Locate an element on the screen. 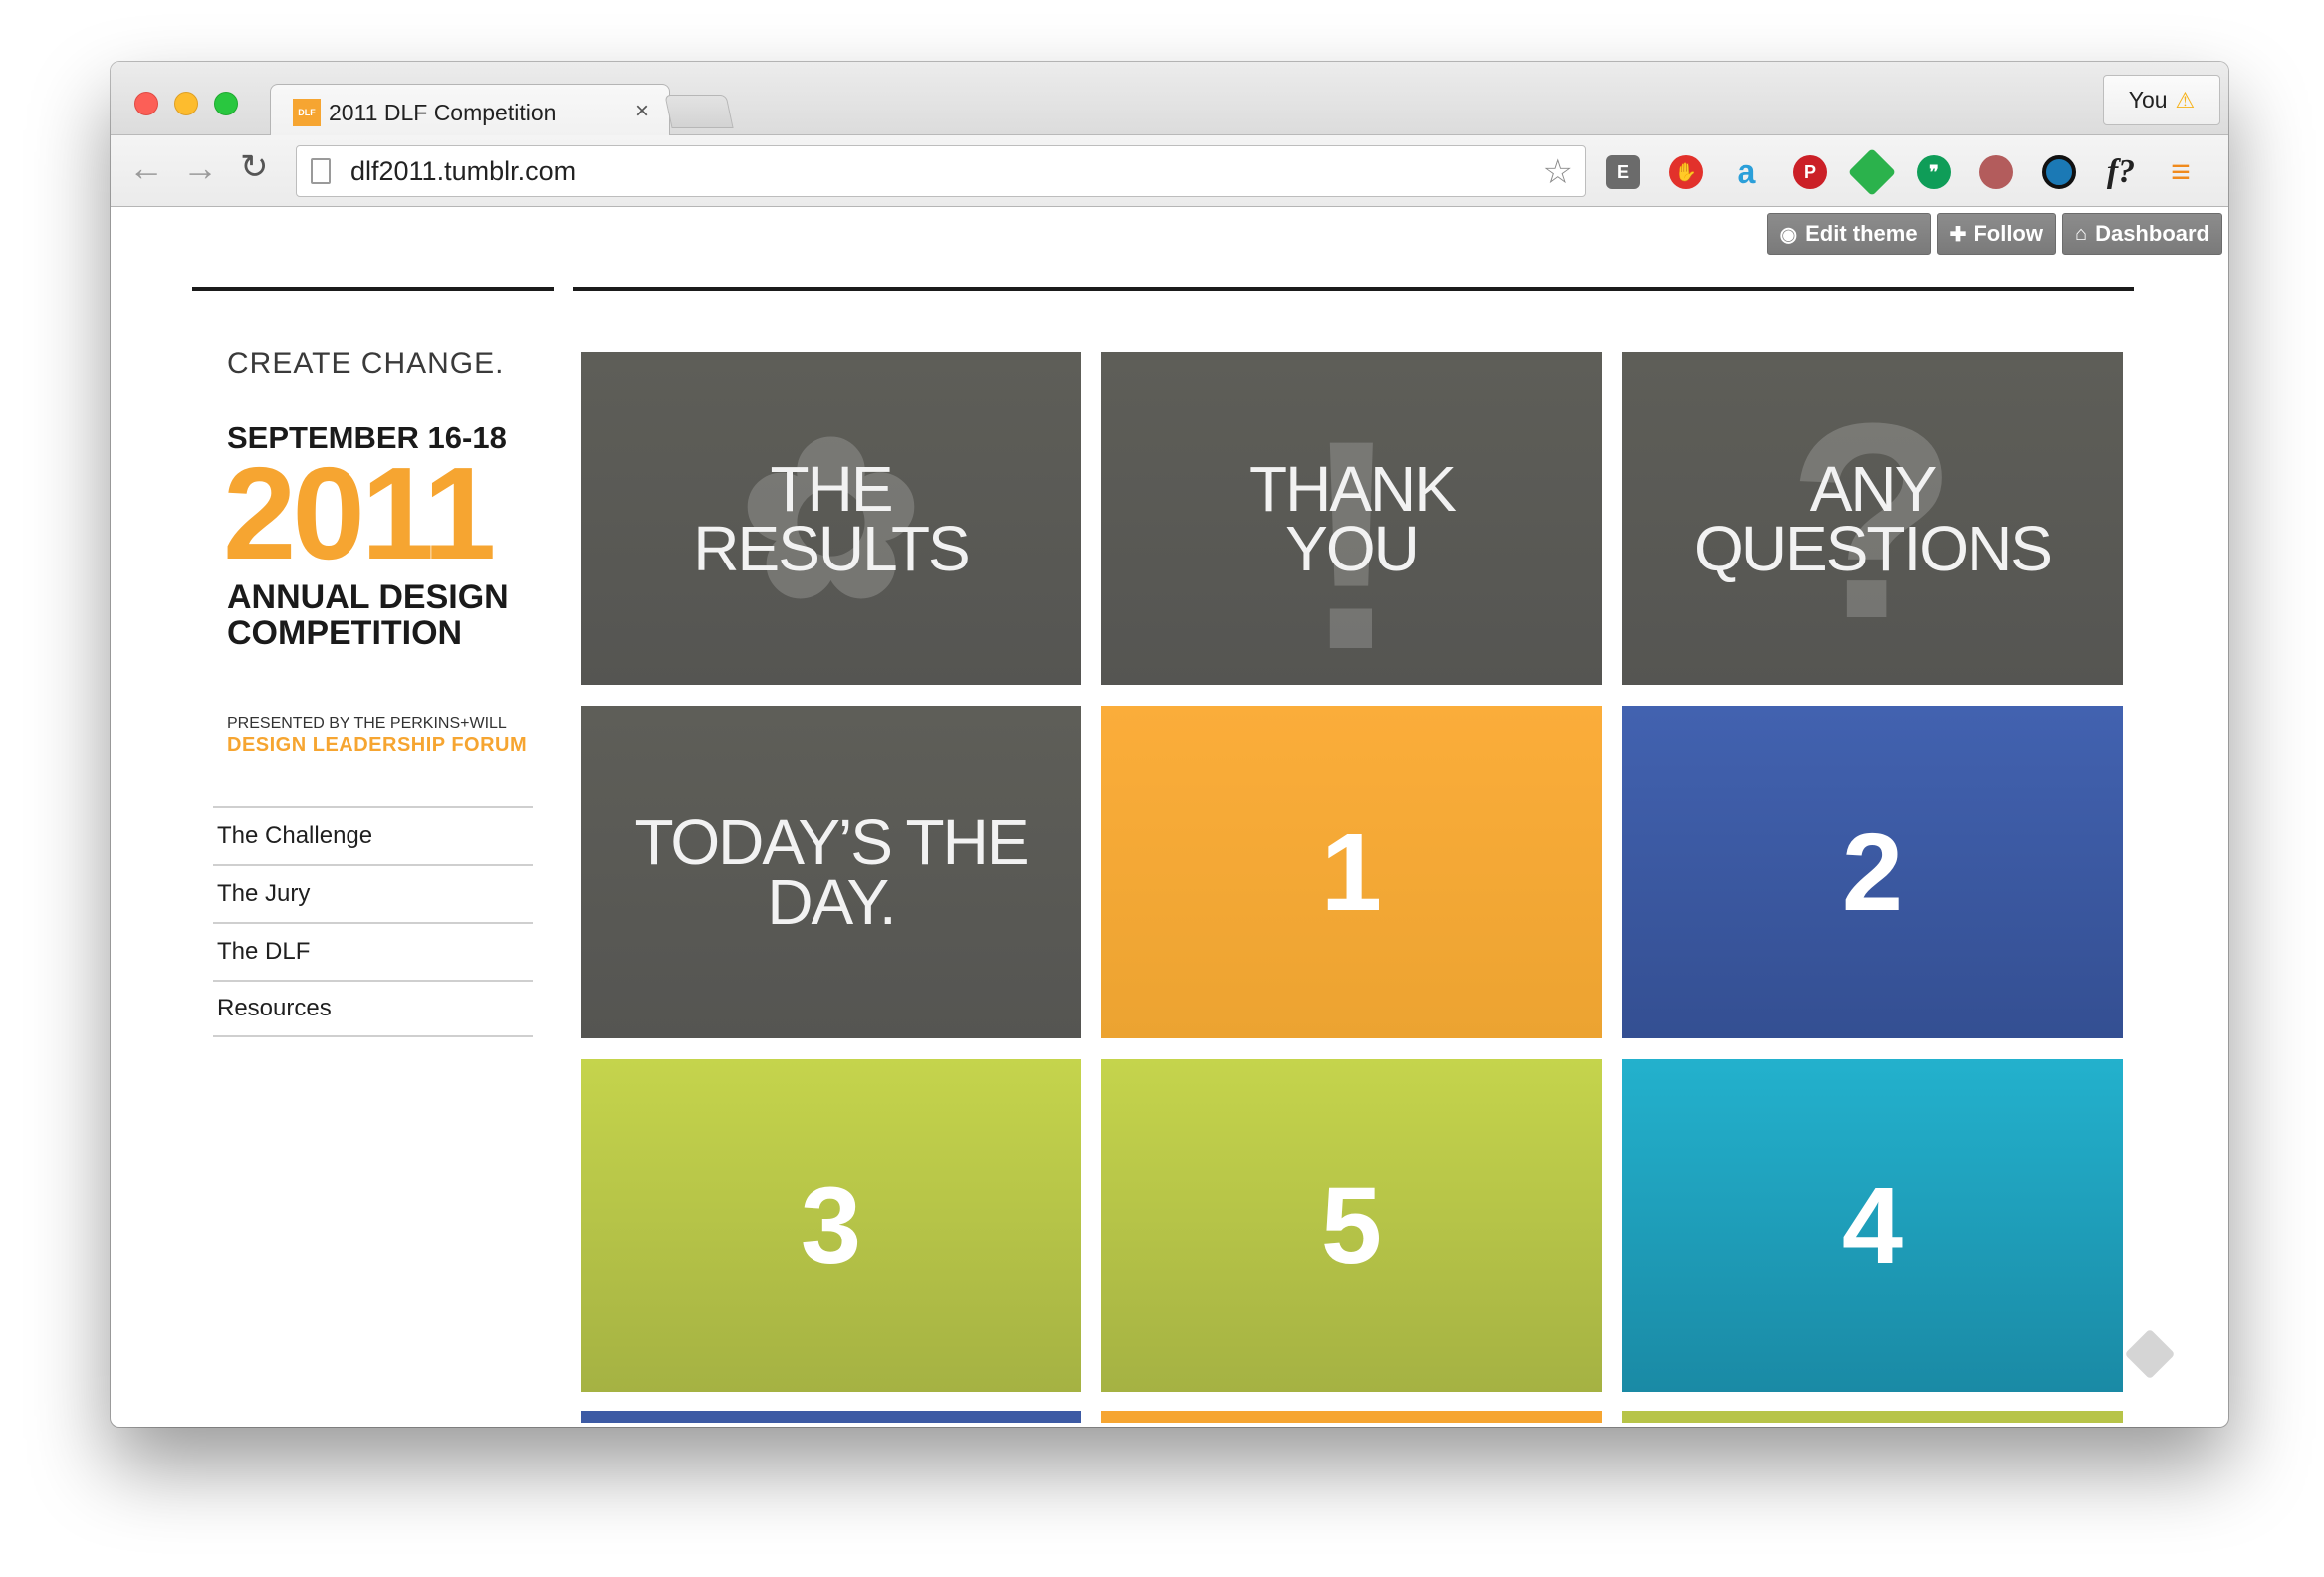  tile-2: 2 is located at coordinates (1872, 872).